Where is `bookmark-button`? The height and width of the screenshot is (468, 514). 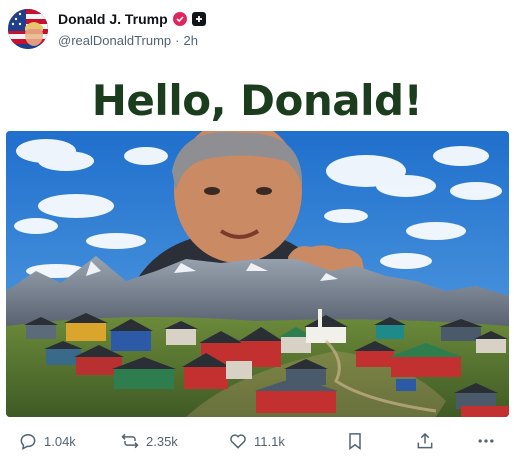
bookmark-button is located at coordinates (355, 441).